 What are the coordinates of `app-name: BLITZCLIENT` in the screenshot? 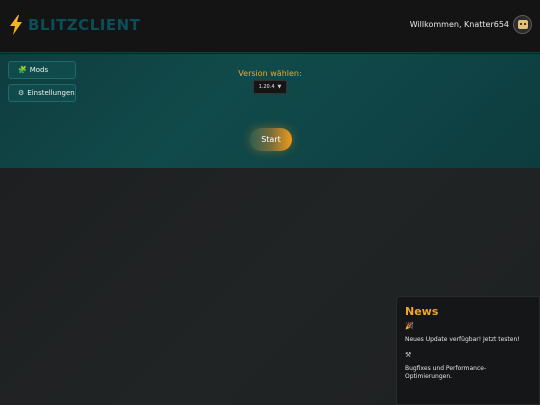 It's located at (84, 25).